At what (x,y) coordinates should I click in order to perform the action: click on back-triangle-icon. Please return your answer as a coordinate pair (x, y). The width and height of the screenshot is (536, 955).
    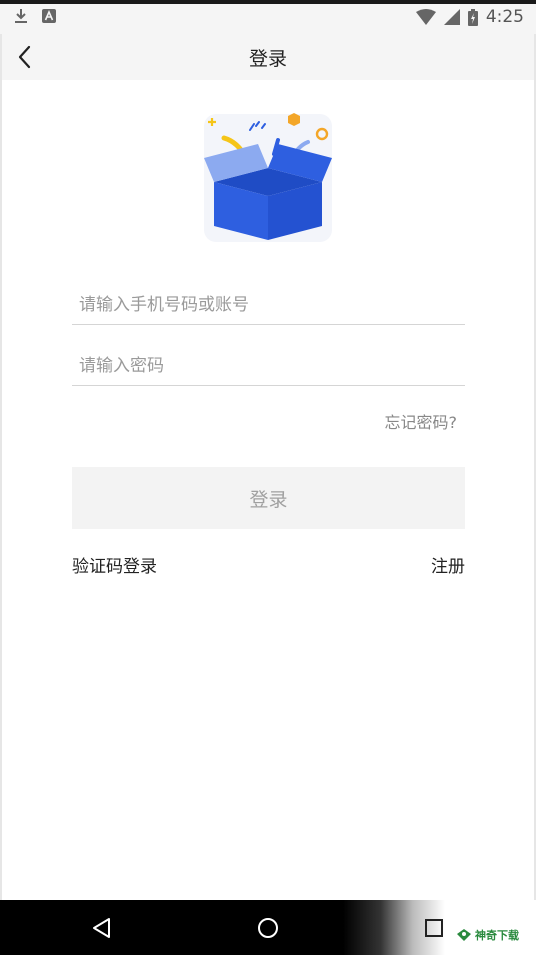
    Looking at the image, I should click on (101, 928).